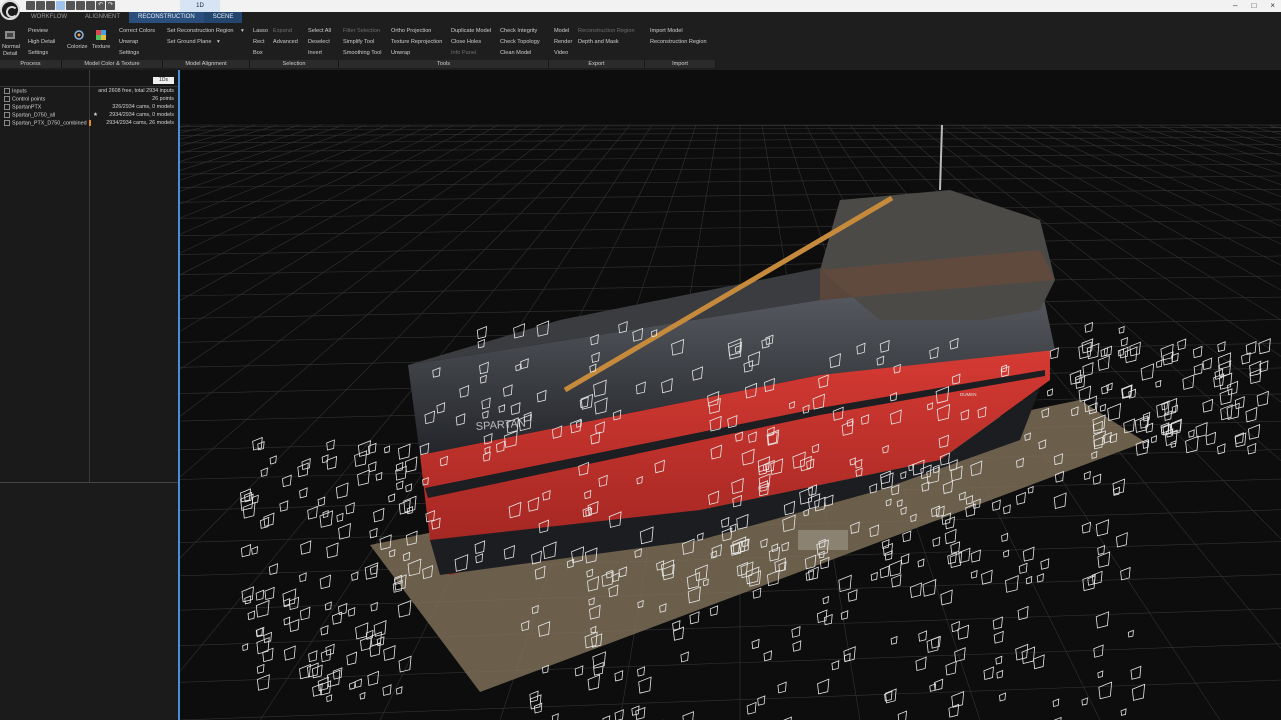  I want to click on select-all-button: Select All, so click(319, 31).